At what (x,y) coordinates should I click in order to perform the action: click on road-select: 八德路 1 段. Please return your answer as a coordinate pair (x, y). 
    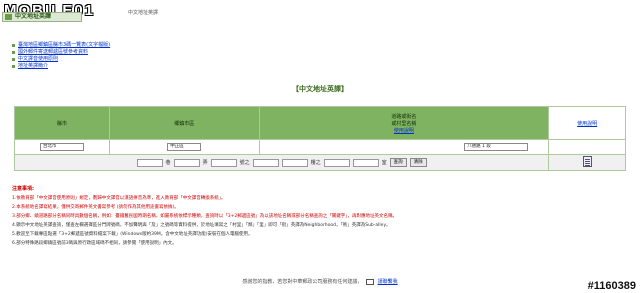
    Looking at the image, I should click on (496, 147).